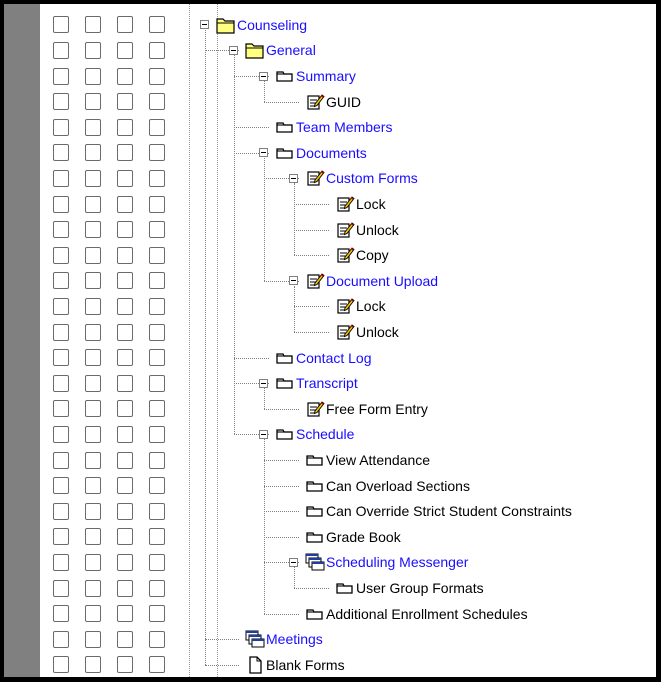 The width and height of the screenshot is (661, 682). What do you see at coordinates (382, 281) in the screenshot?
I see `tree-link: Document Upload` at bounding box center [382, 281].